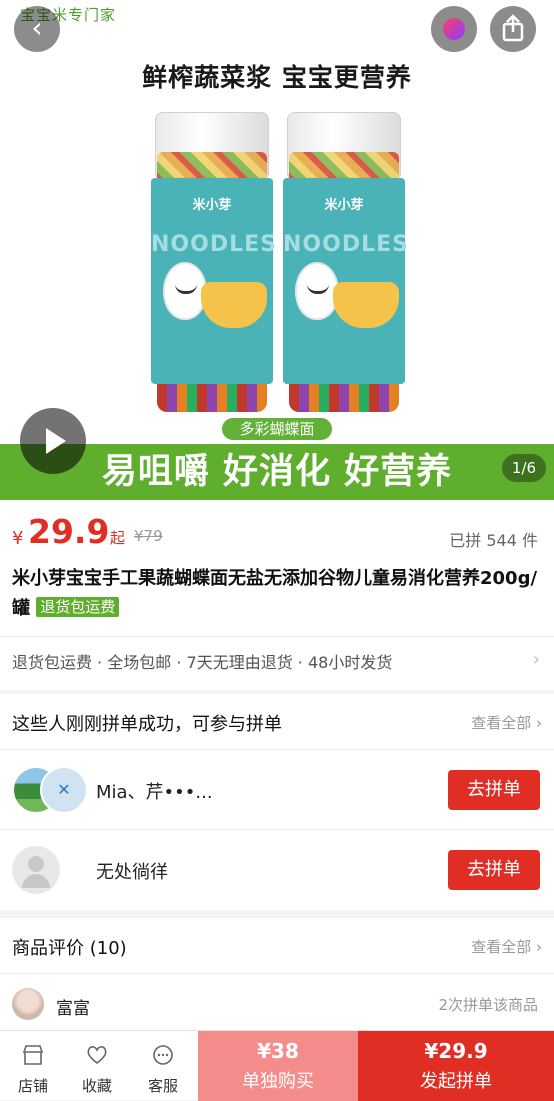  What do you see at coordinates (277, 77) in the screenshot?
I see `hero-headline: 鲜榨蔬菜浆 宝宝更营养` at bounding box center [277, 77].